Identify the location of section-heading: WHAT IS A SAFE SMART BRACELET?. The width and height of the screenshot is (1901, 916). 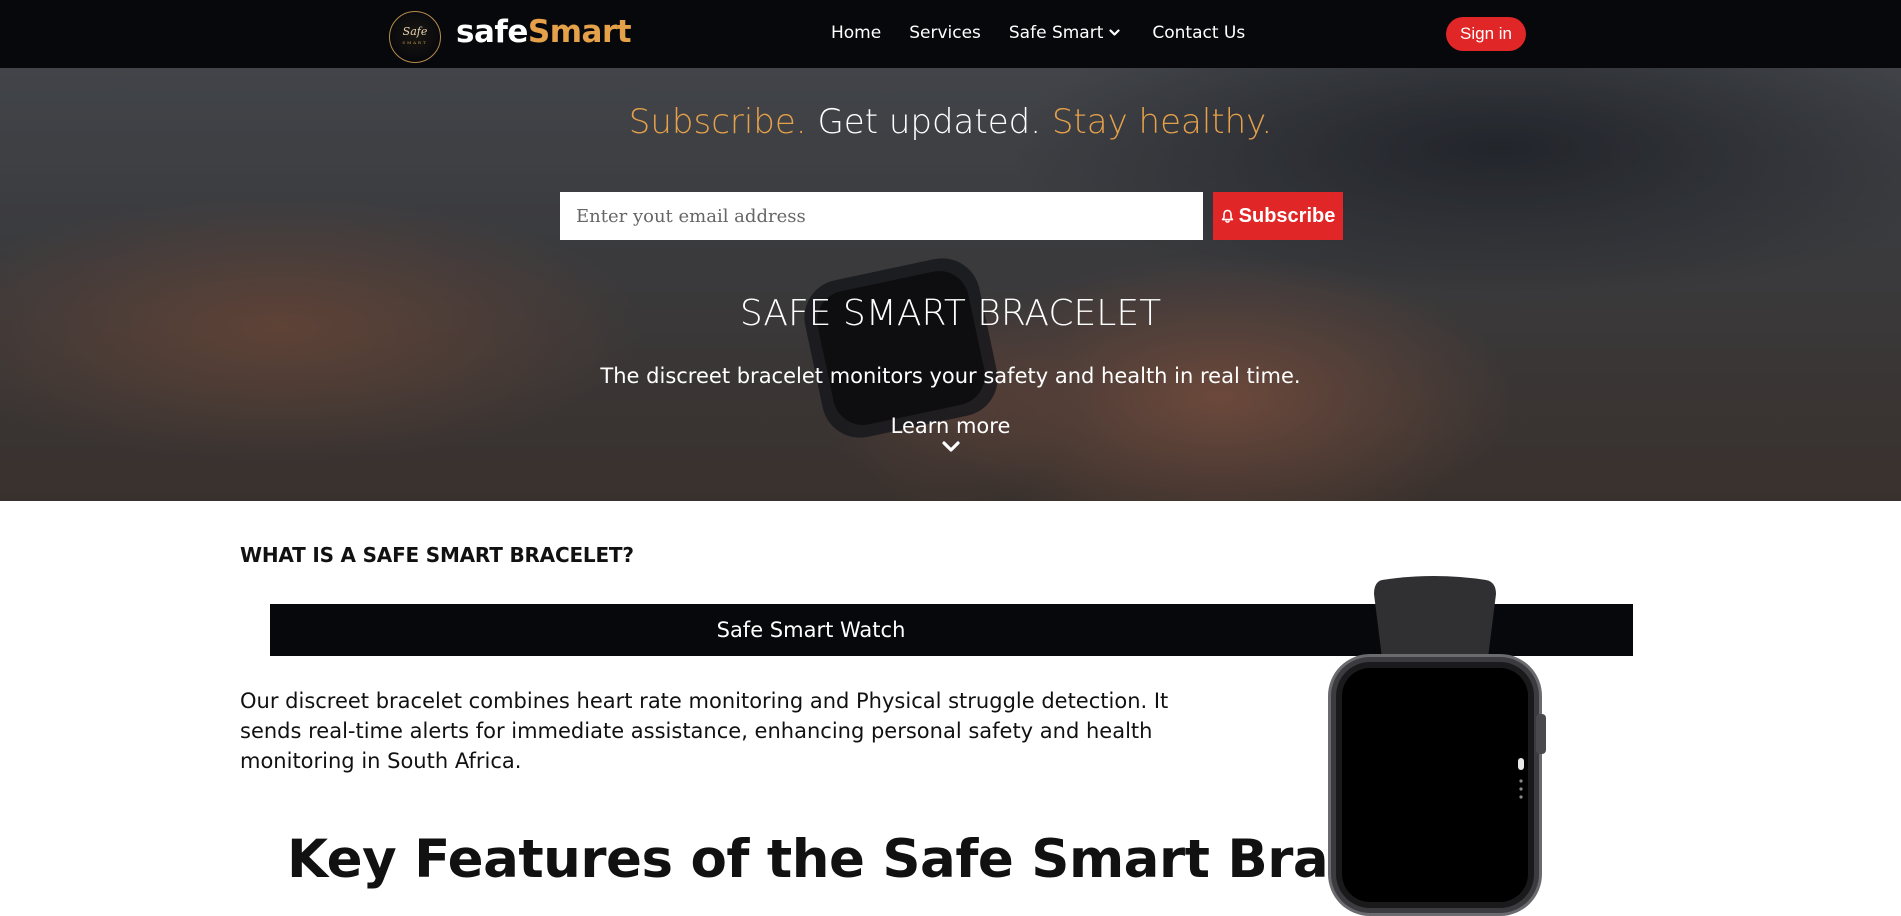
(437, 555).